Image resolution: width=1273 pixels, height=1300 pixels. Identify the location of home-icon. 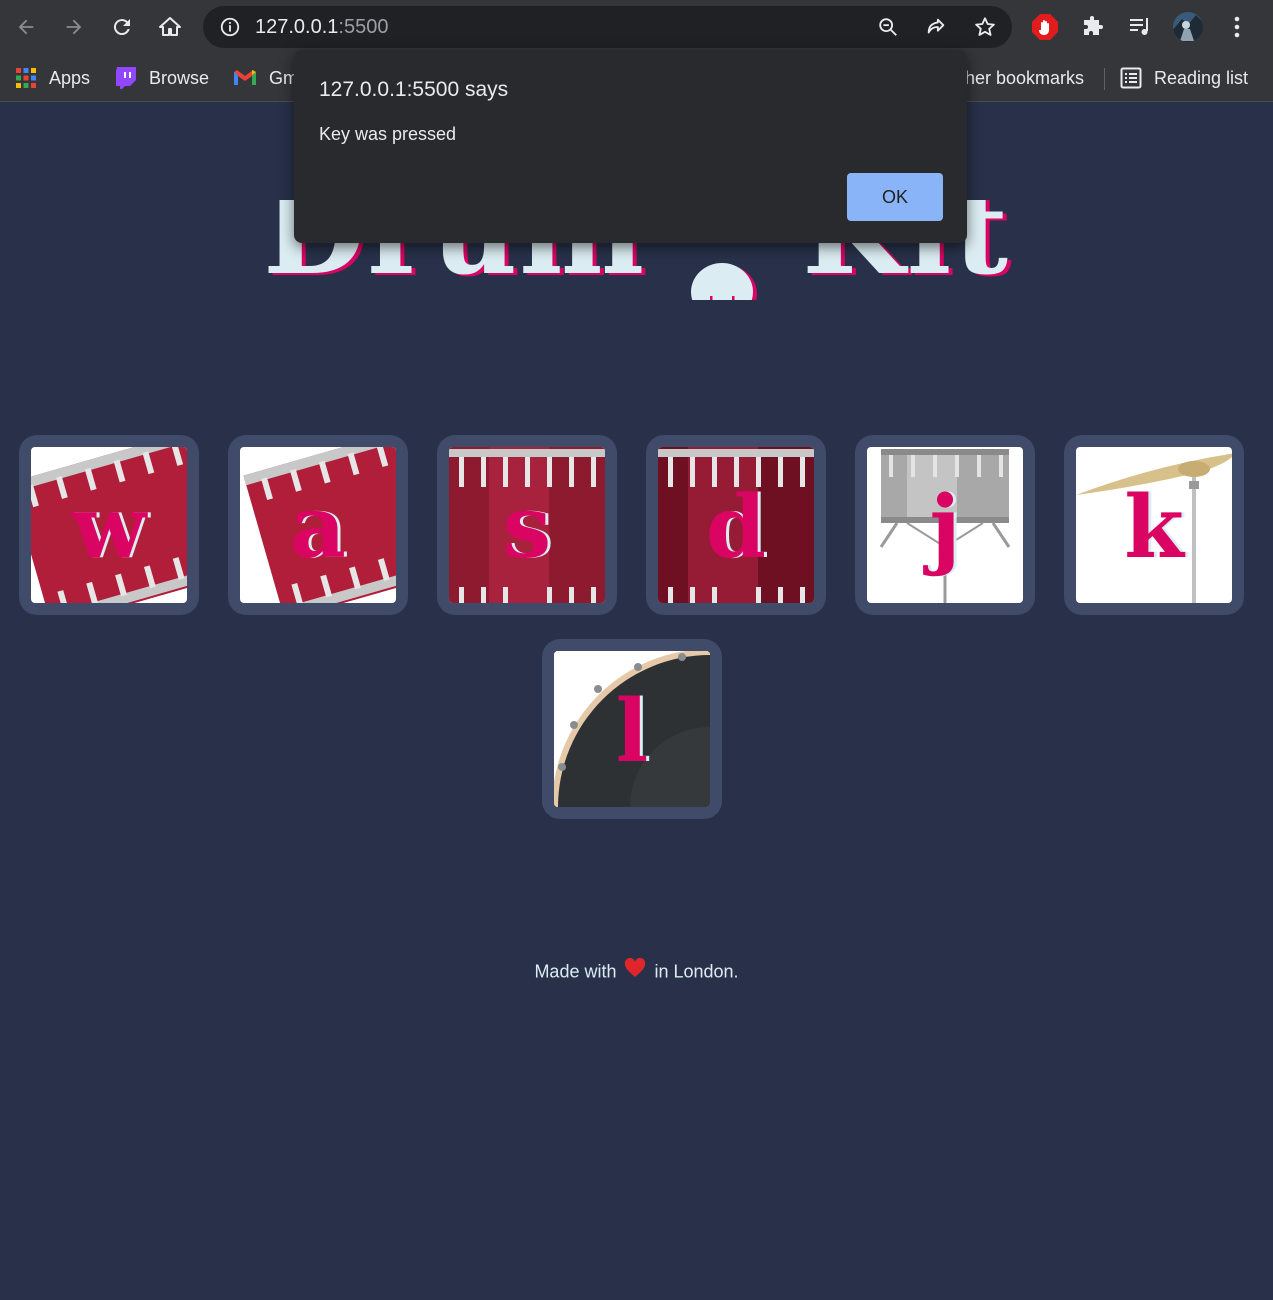
(170, 26).